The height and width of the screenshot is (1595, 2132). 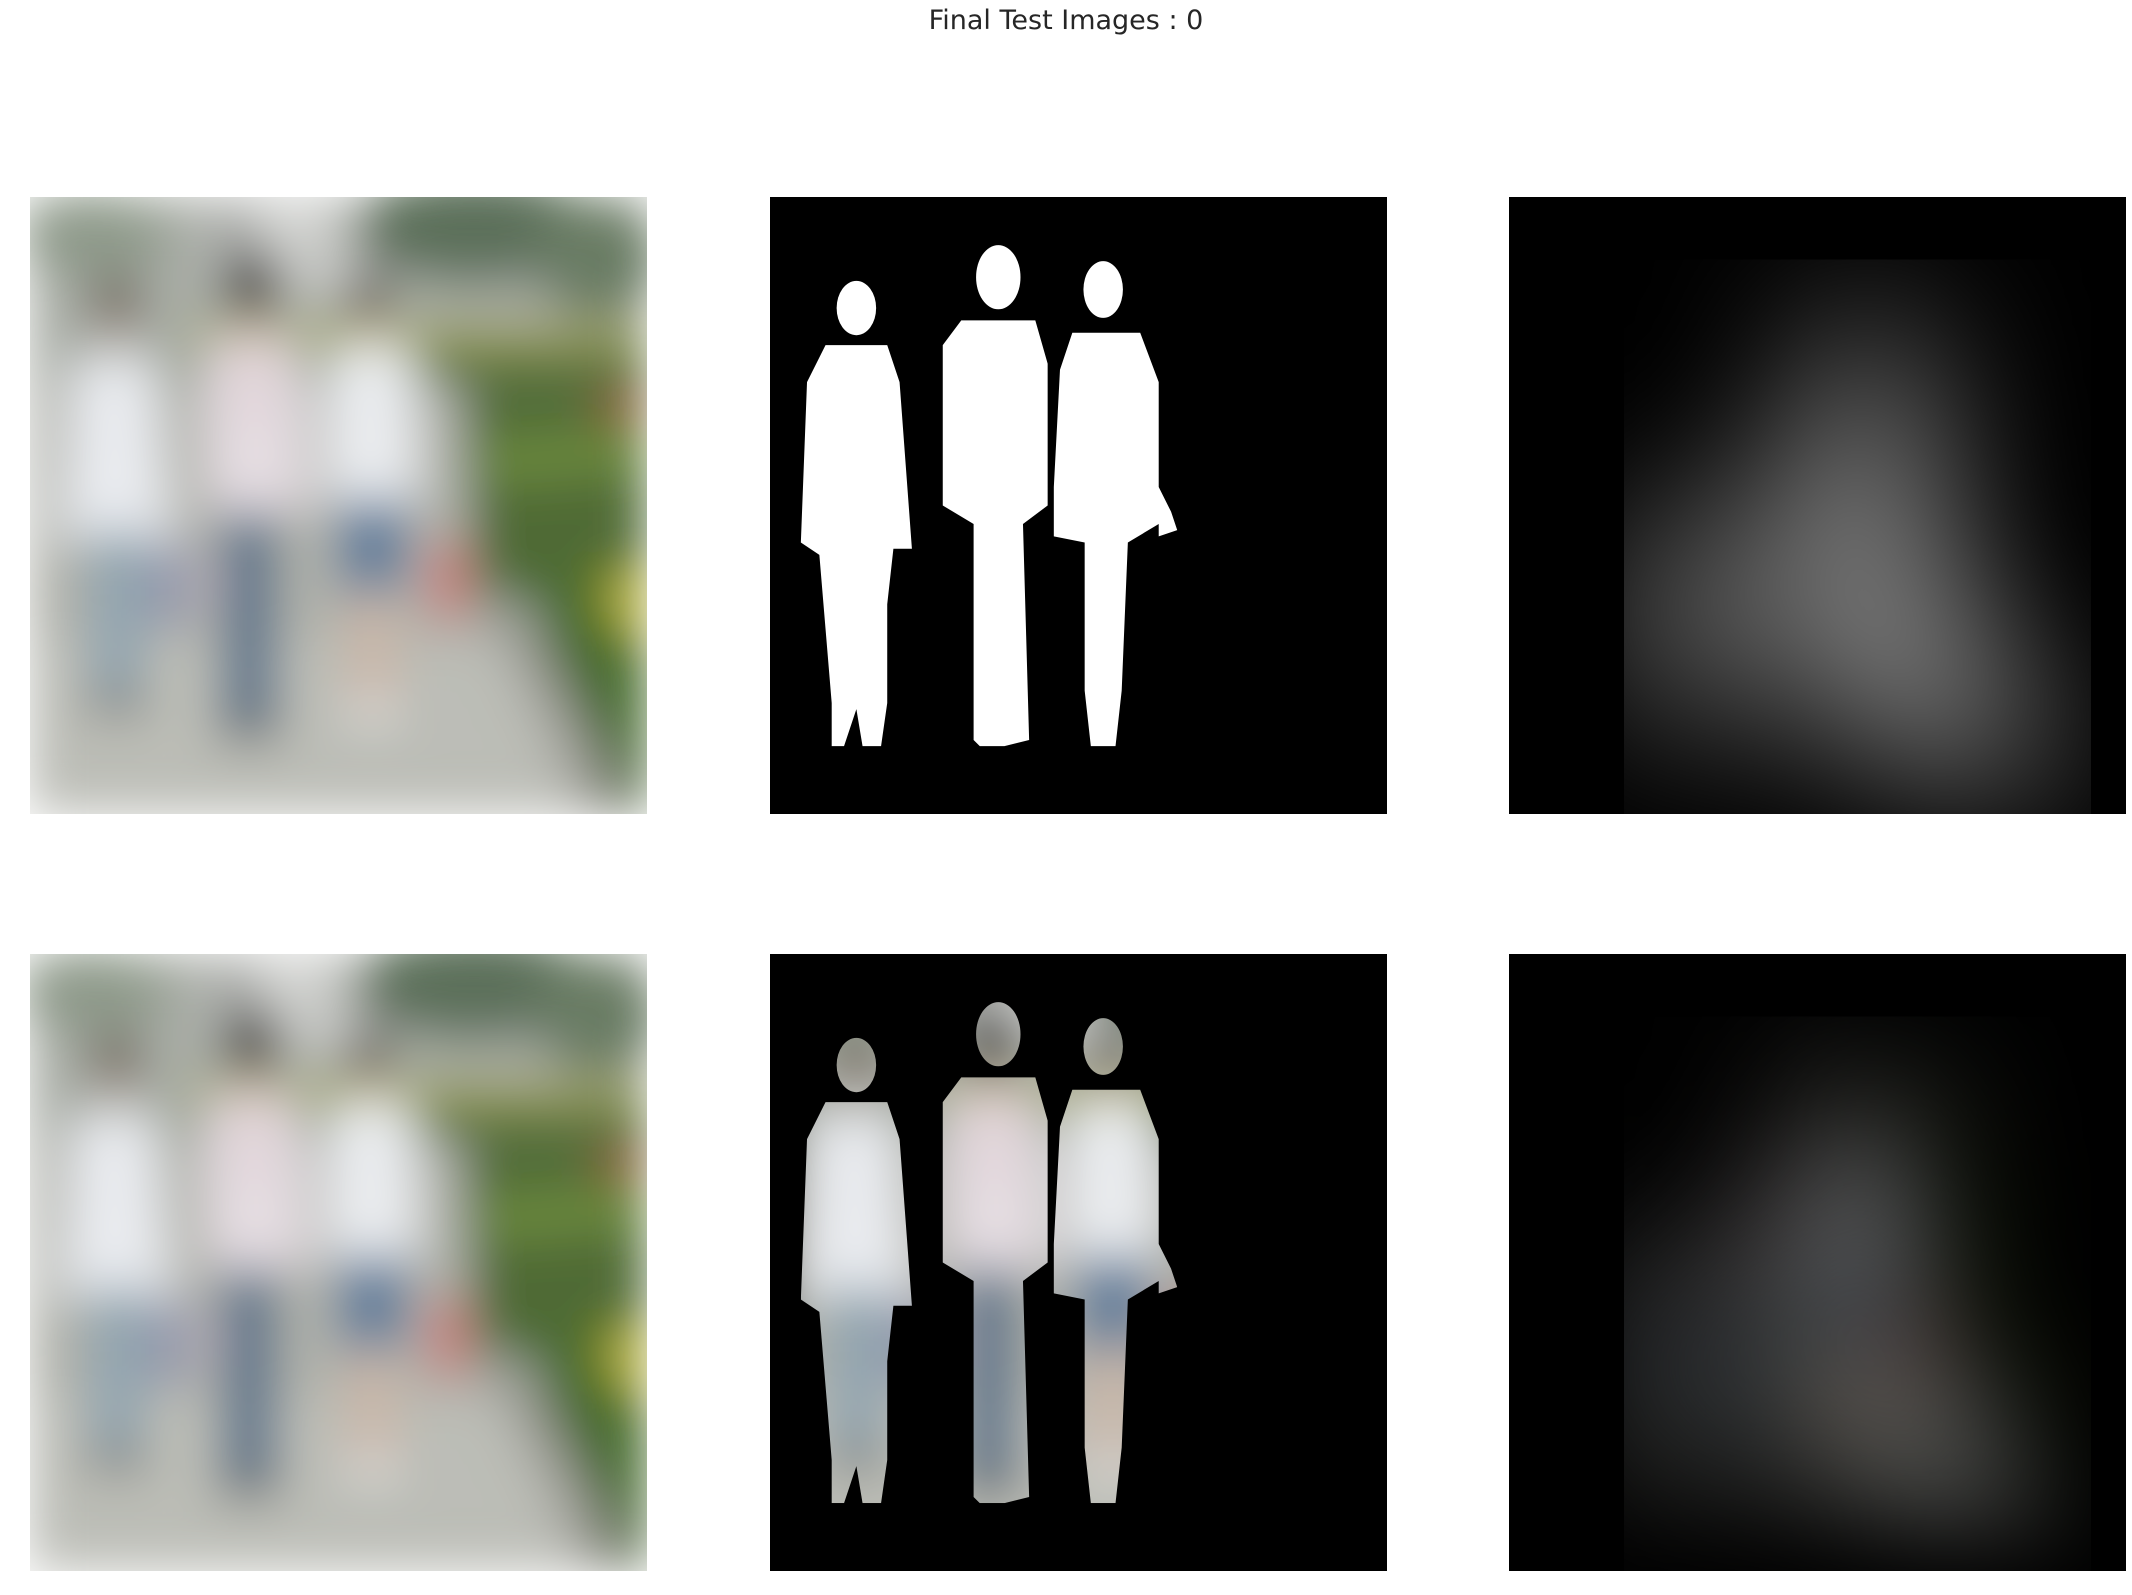 What do you see at coordinates (1066, 20) in the screenshot?
I see `figure-title: Final Test Images : 0` at bounding box center [1066, 20].